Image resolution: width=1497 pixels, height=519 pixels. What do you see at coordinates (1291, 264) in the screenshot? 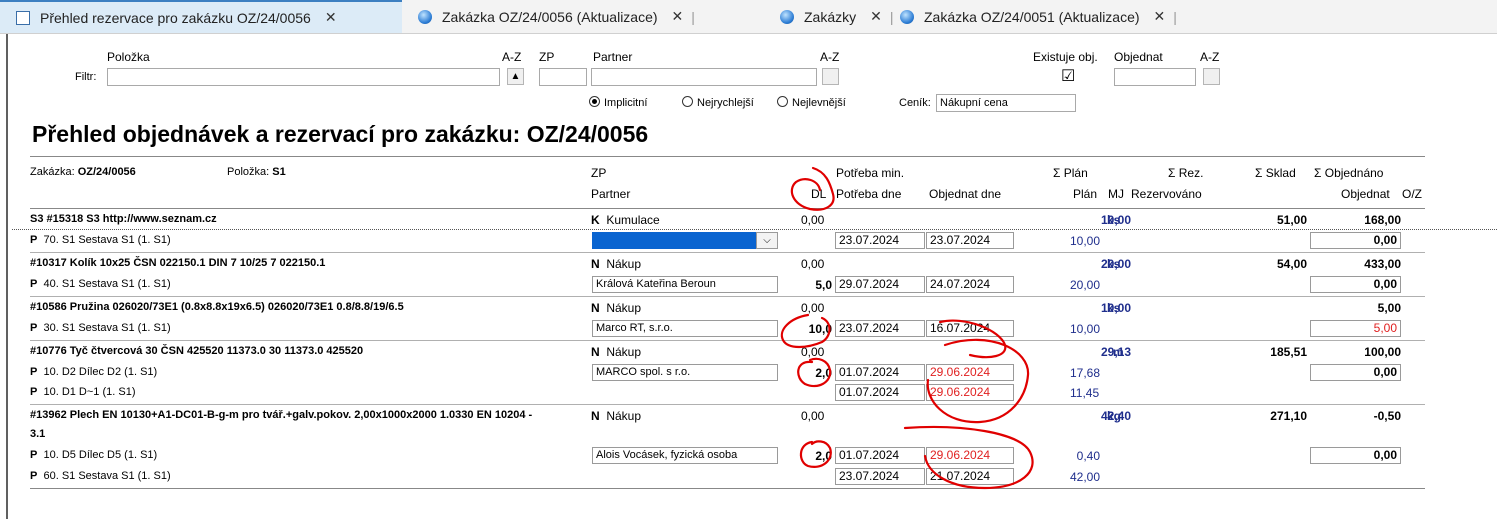
I see `sklad-value: 54,00` at bounding box center [1291, 264].